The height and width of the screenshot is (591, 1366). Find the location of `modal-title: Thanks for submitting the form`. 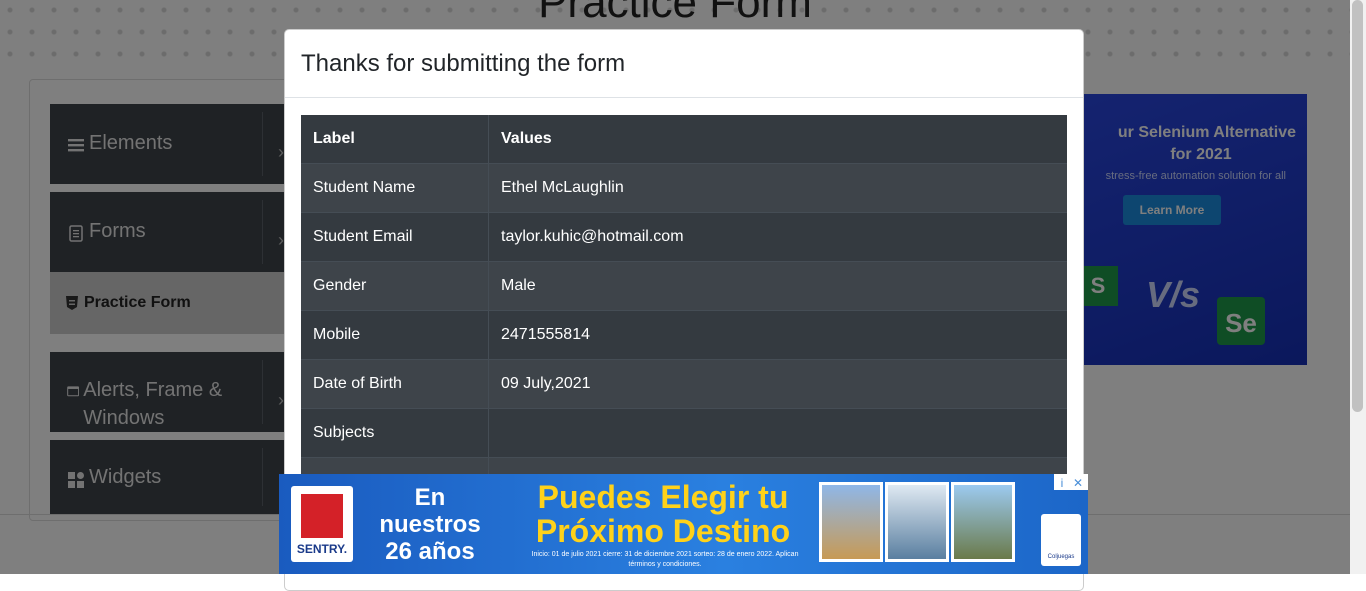

modal-title: Thanks for submitting the form is located at coordinates (463, 63).